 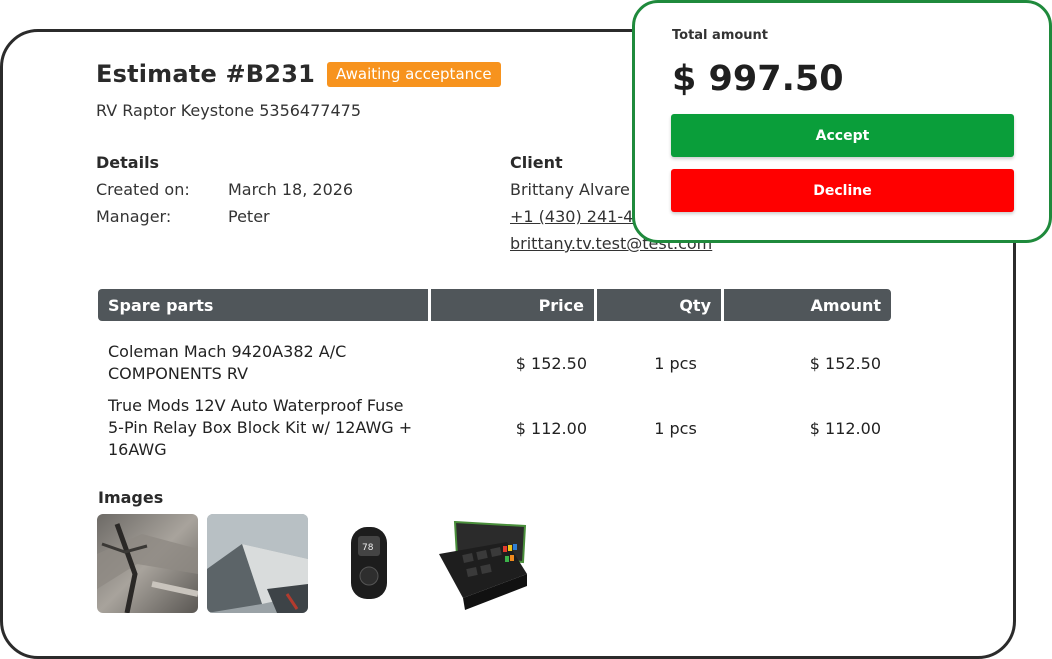 What do you see at coordinates (312, 563) in the screenshot?
I see `image-gallery: 78` at bounding box center [312, 563].